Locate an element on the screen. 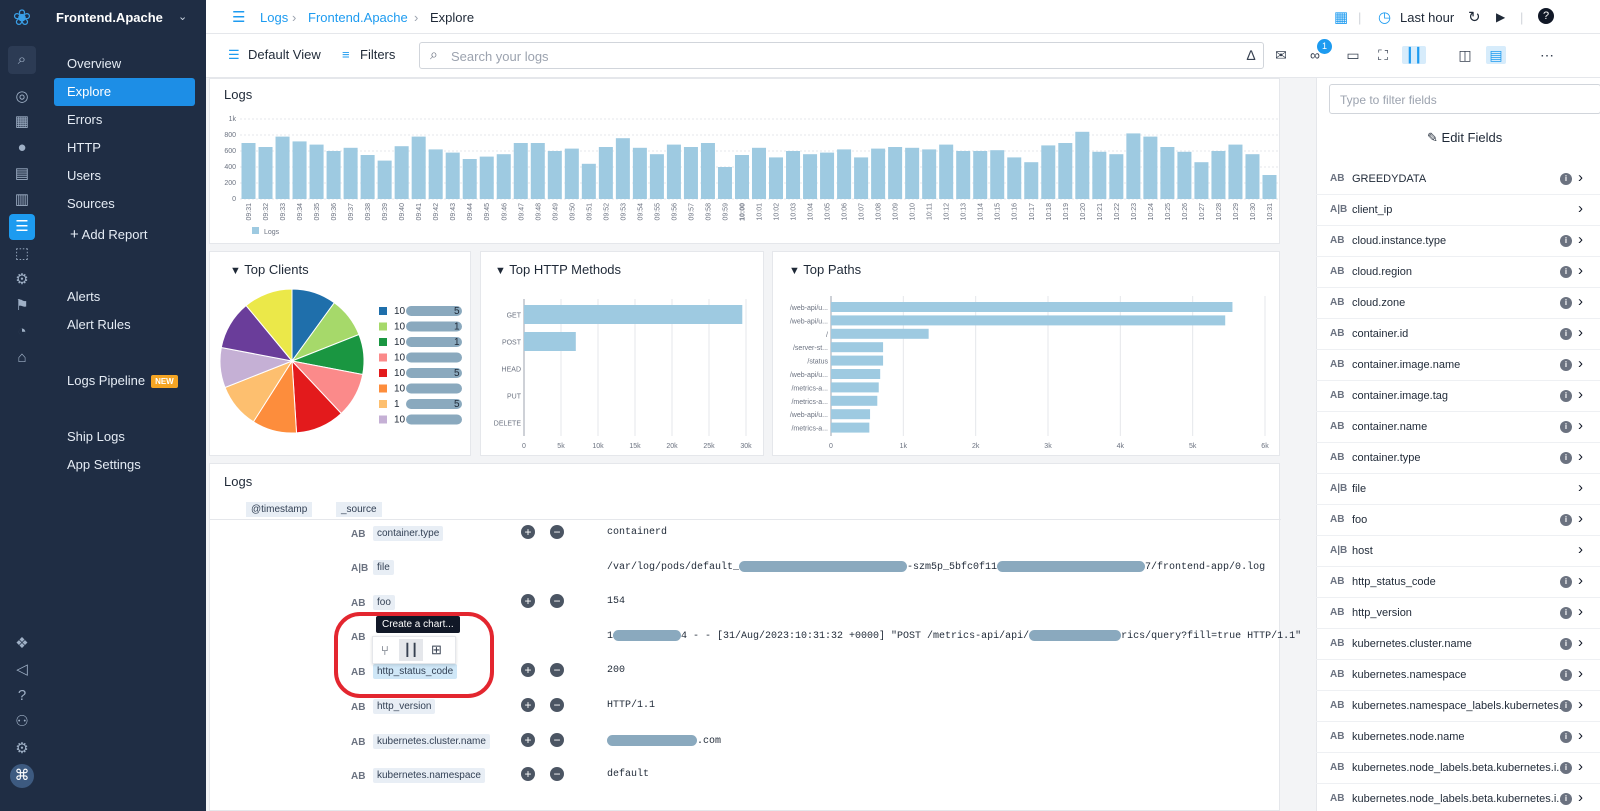  create-chart-icon: ┃┃ is located at coordinates (411, 650).